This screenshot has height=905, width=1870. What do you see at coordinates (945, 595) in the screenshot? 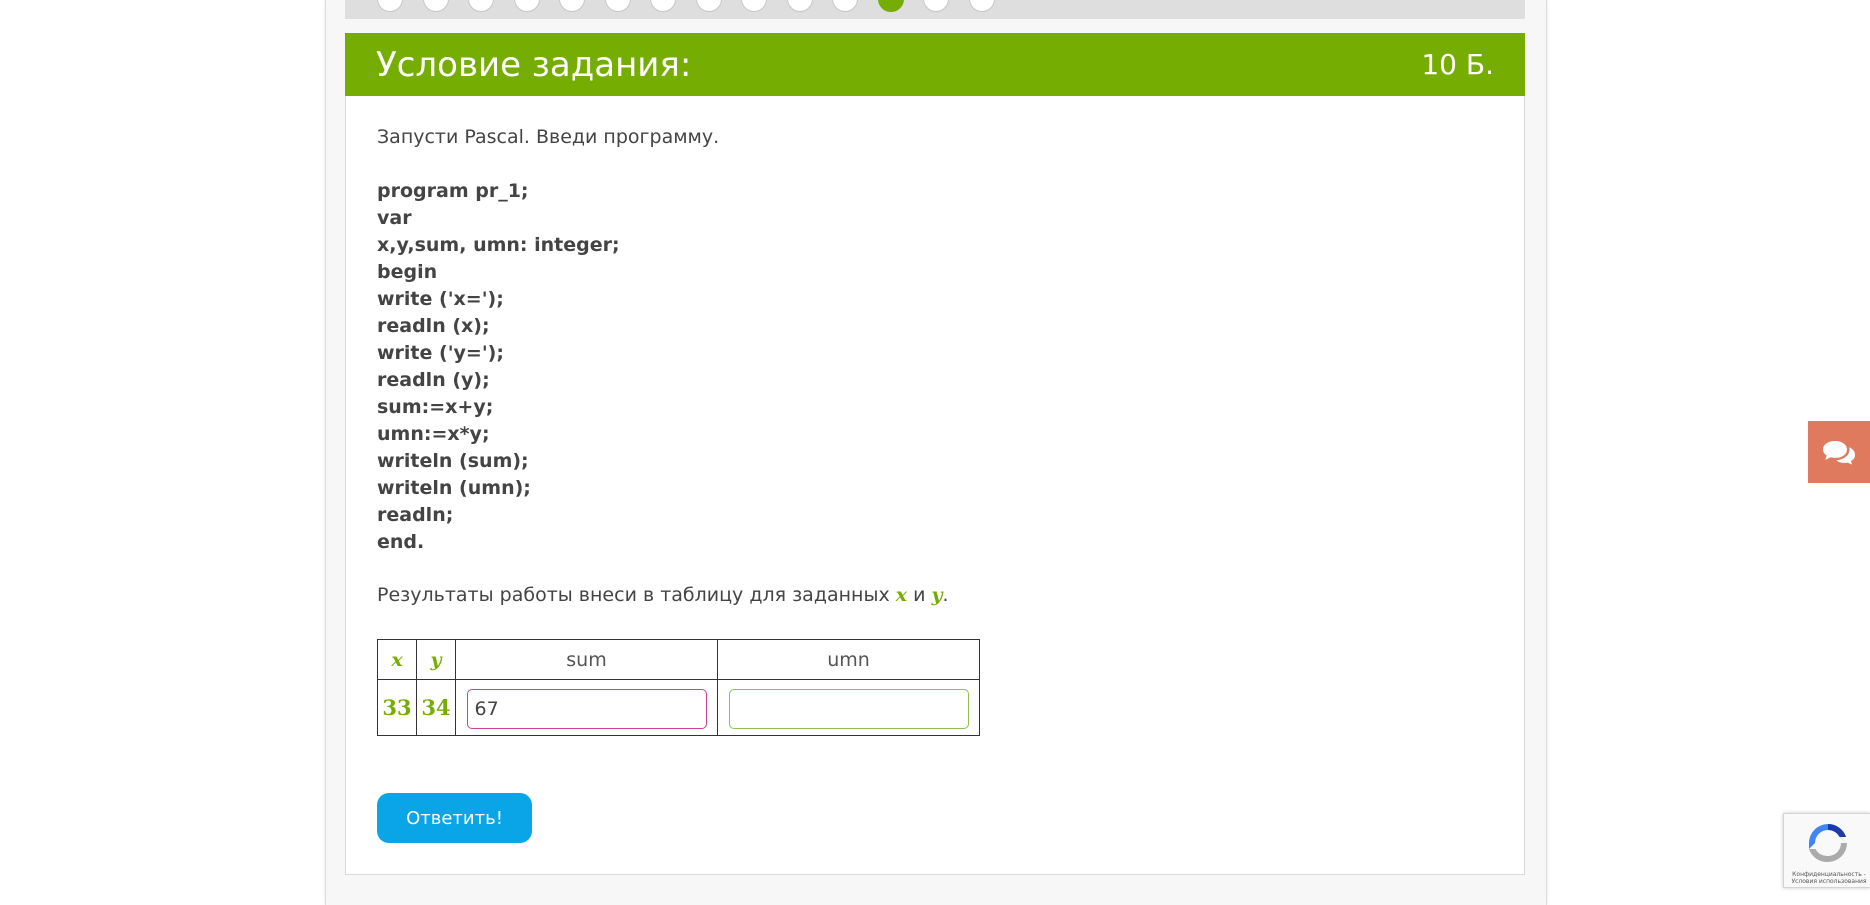
I see `results-suffix: .` at bounding box center [945, 595].